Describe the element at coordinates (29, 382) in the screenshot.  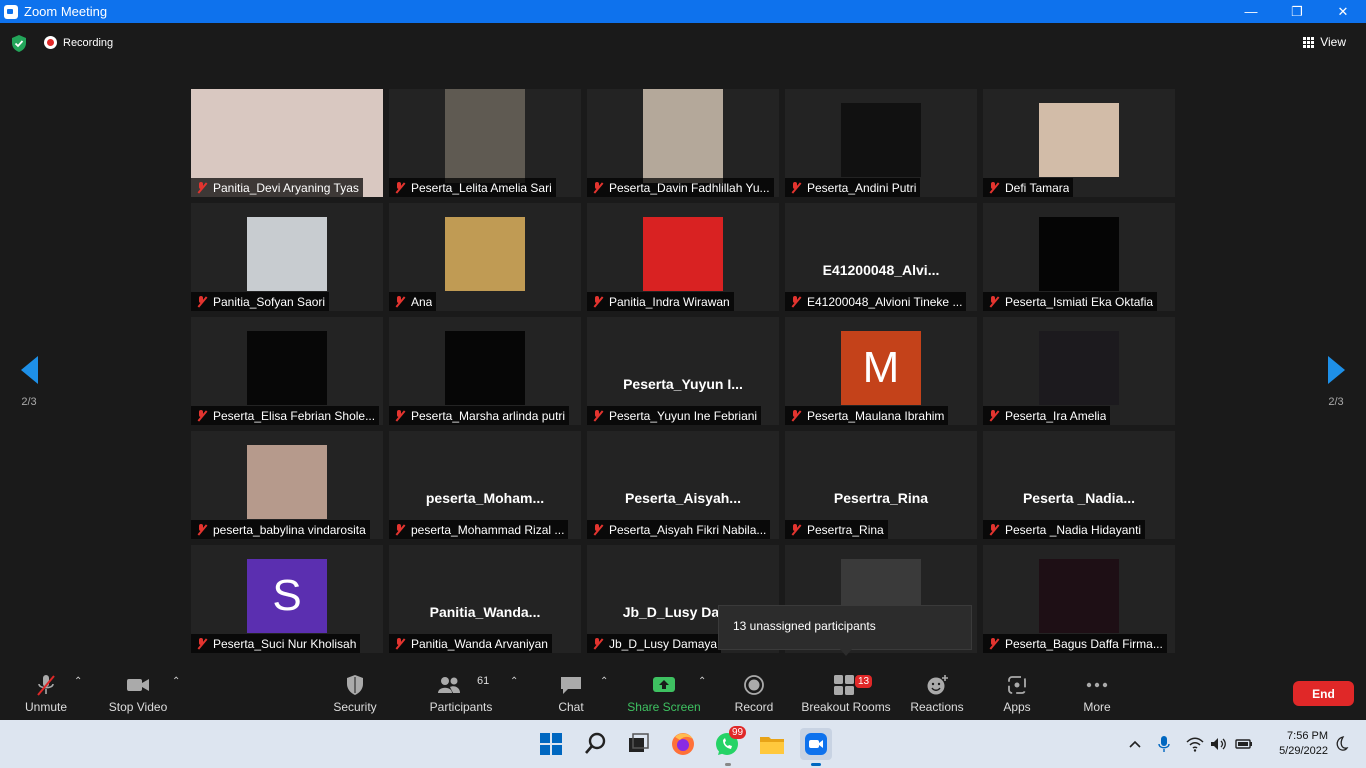
I see `previous-page-button: 2/3` at that location.